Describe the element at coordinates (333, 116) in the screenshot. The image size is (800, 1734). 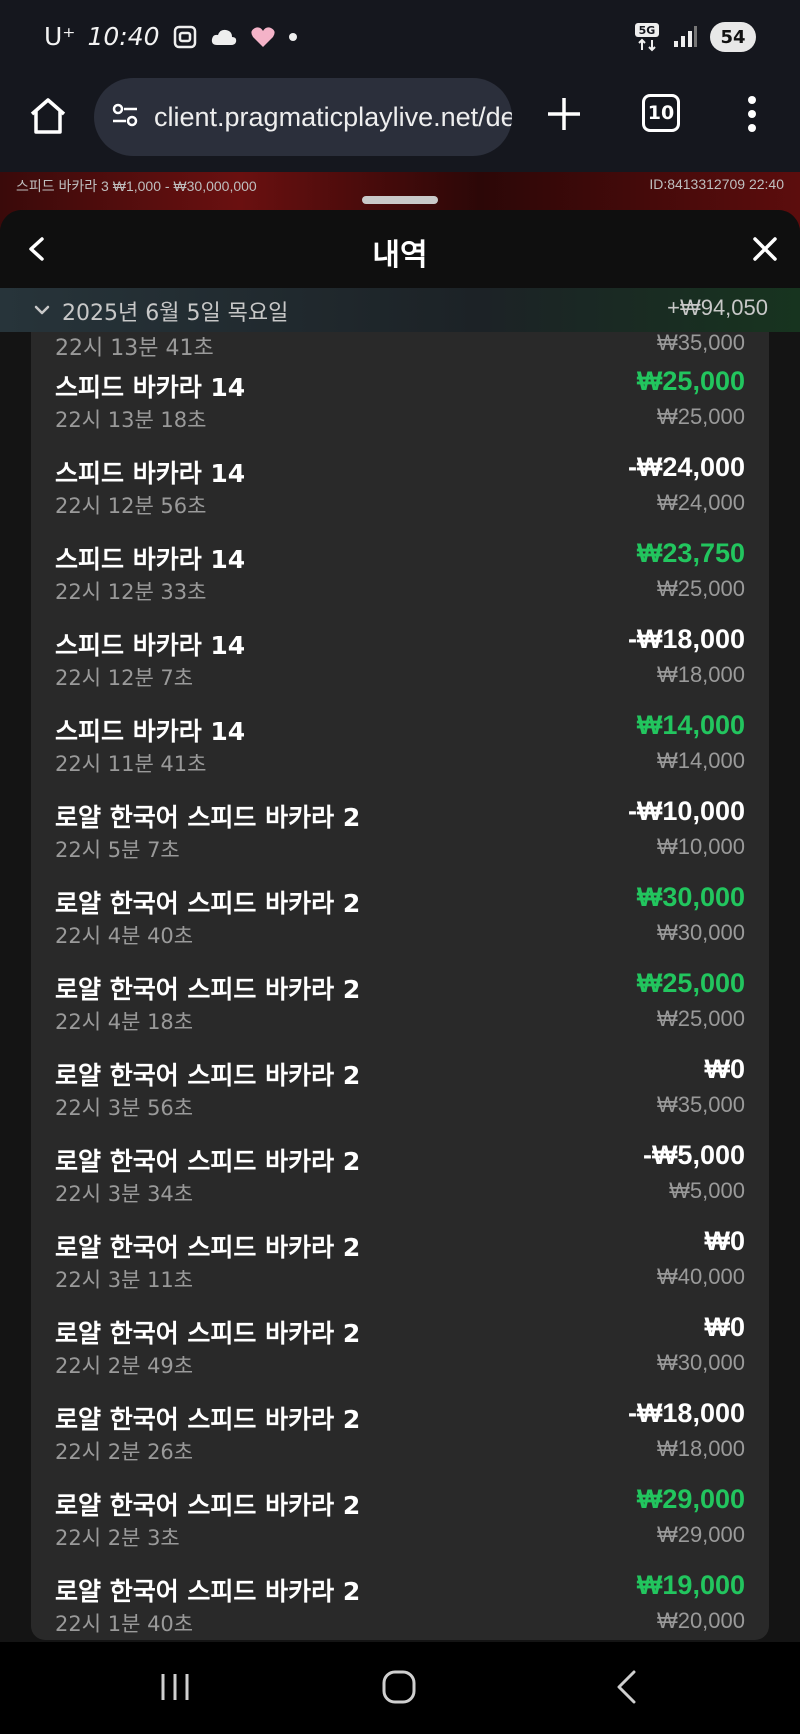
I see `url-text: client.pragmaticplaylive.net/de` at that location.